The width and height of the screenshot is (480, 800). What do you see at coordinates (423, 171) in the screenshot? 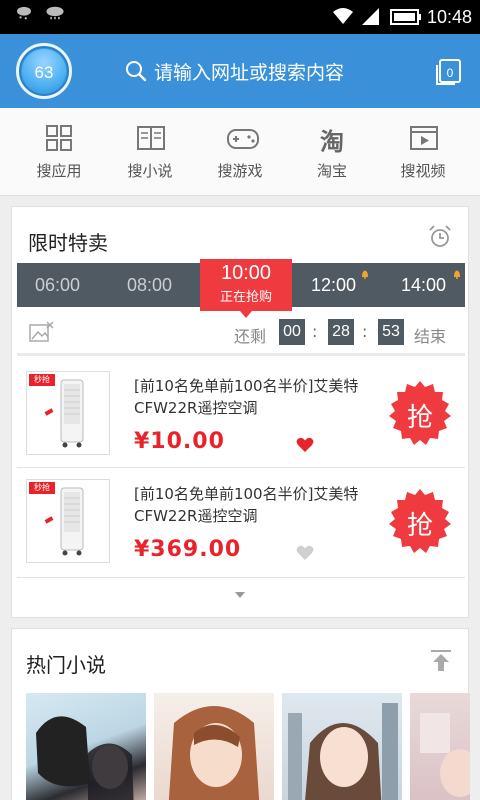
I see `quick-nav-label: 搜视频` at bounding box center [423, 171].